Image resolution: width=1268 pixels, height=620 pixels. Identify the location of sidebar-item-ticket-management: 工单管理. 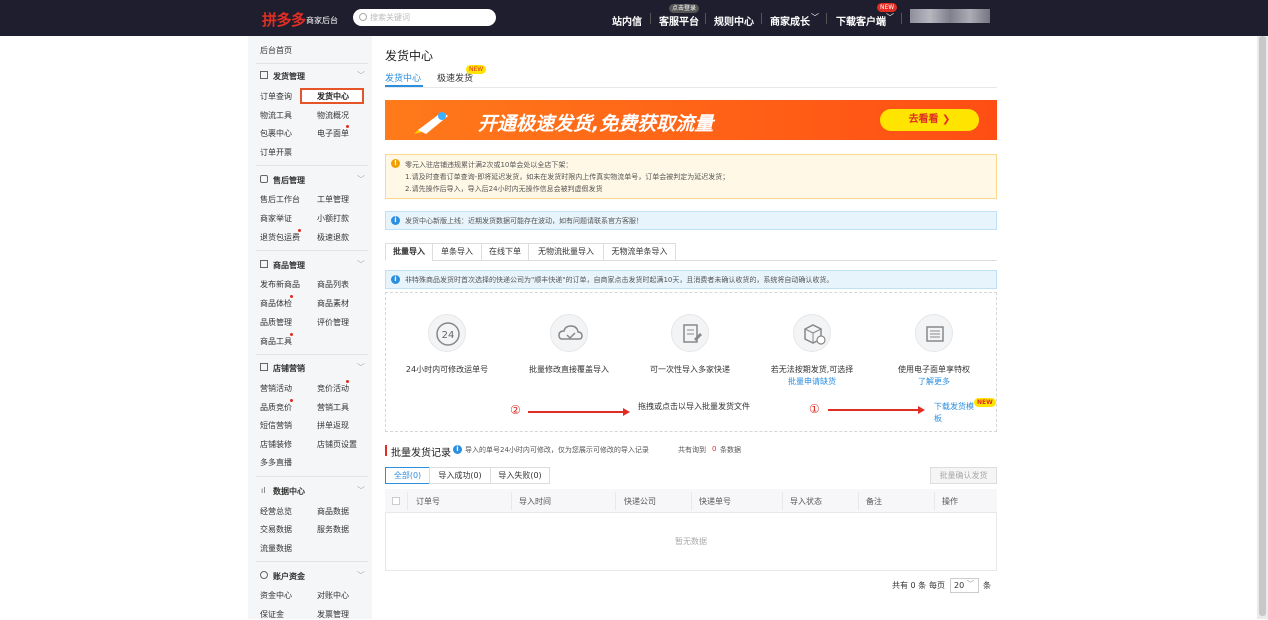
(333, 199).